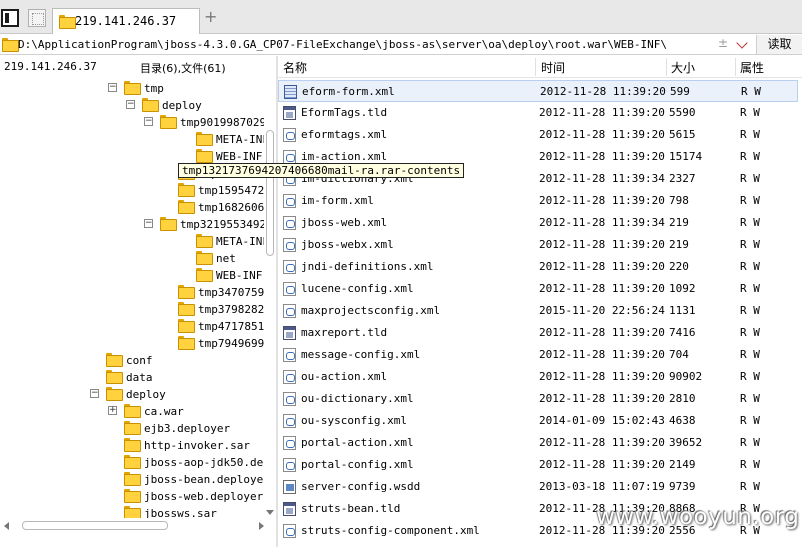 This screenshot has height=547, width=802. I want to click on tree-node-label: tmp3798282982188, so click(231, 309).